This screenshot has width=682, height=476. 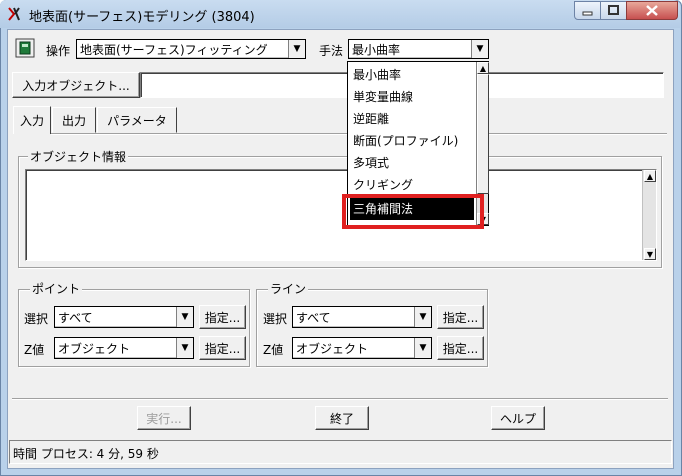 I want to click on caption-buttons, so click(x=626, y=10).